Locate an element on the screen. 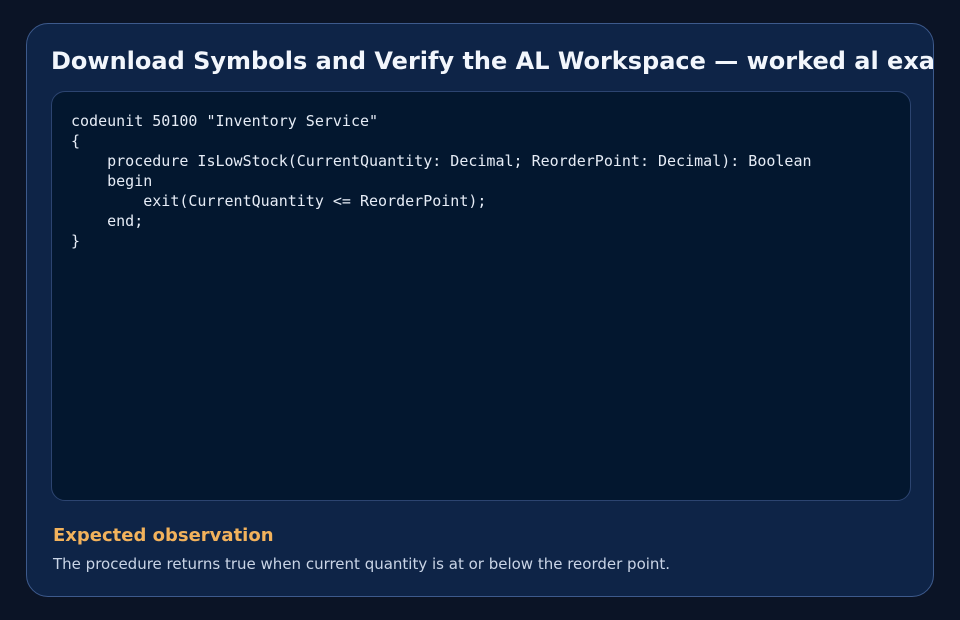 Image resolution: width=960 pixels, height=620 pixels. code-line: codeunit 50100 "Inventory Service" is located at coordinates (225, 121).